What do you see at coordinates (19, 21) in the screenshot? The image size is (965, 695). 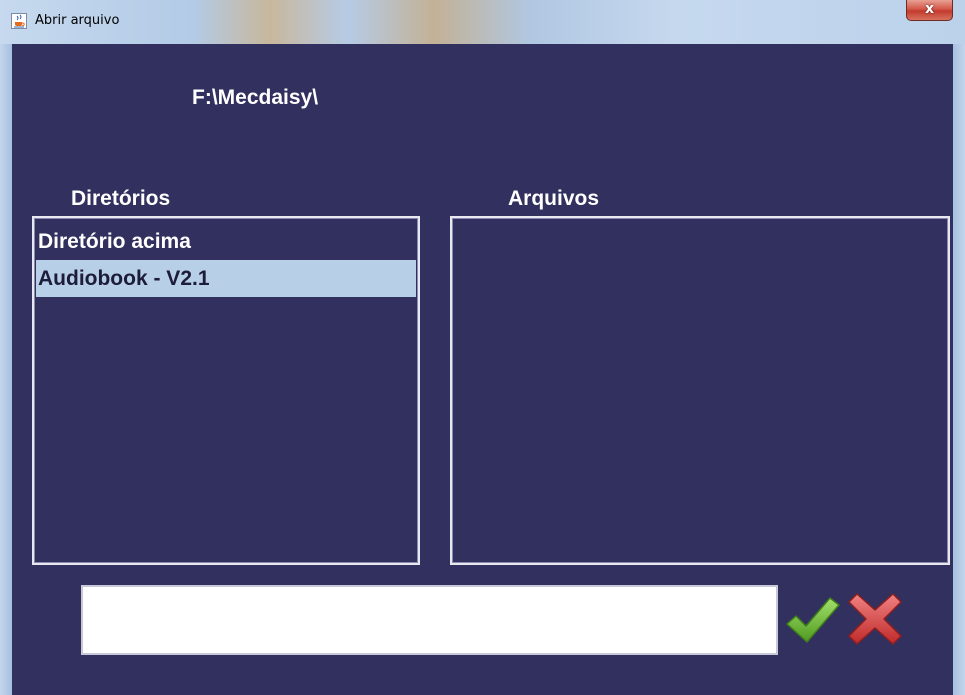 I see `java-cup-icon` at bounding box center [19, 21].